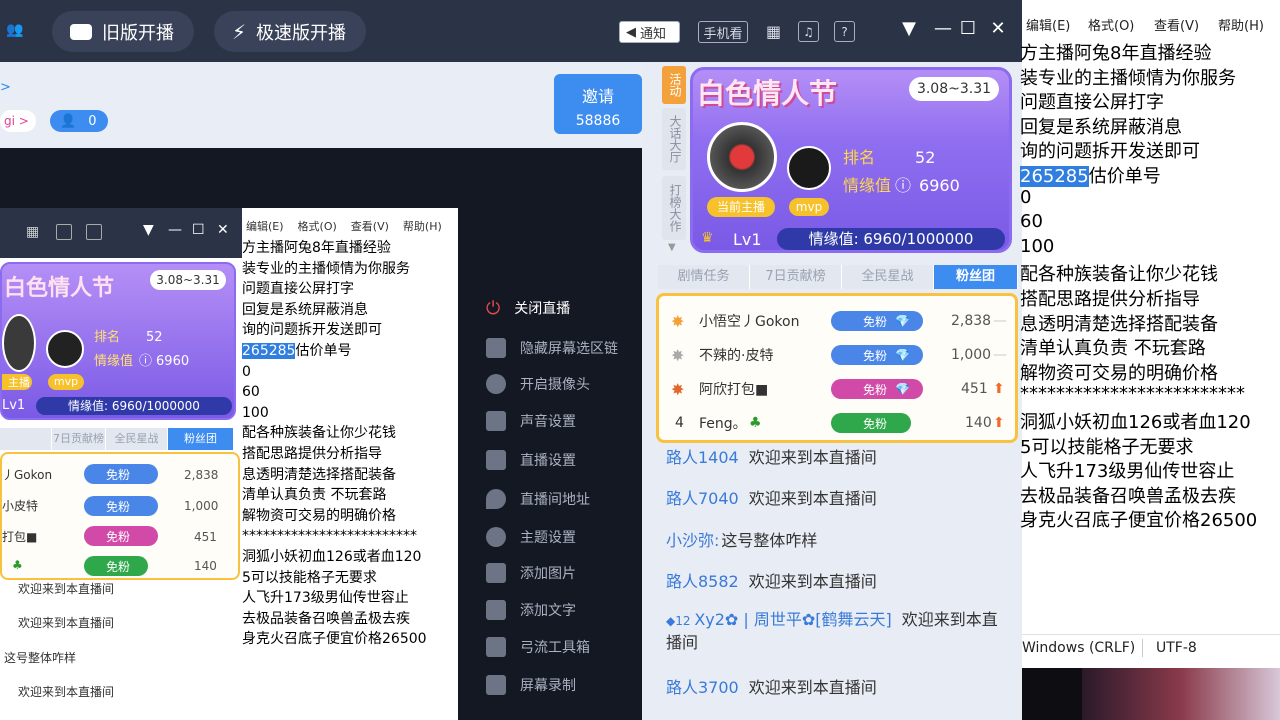  What do you see at coordinates (5, 87) in the screenshot?
I see `arrow-link: >` at bounding box center [5, 87].